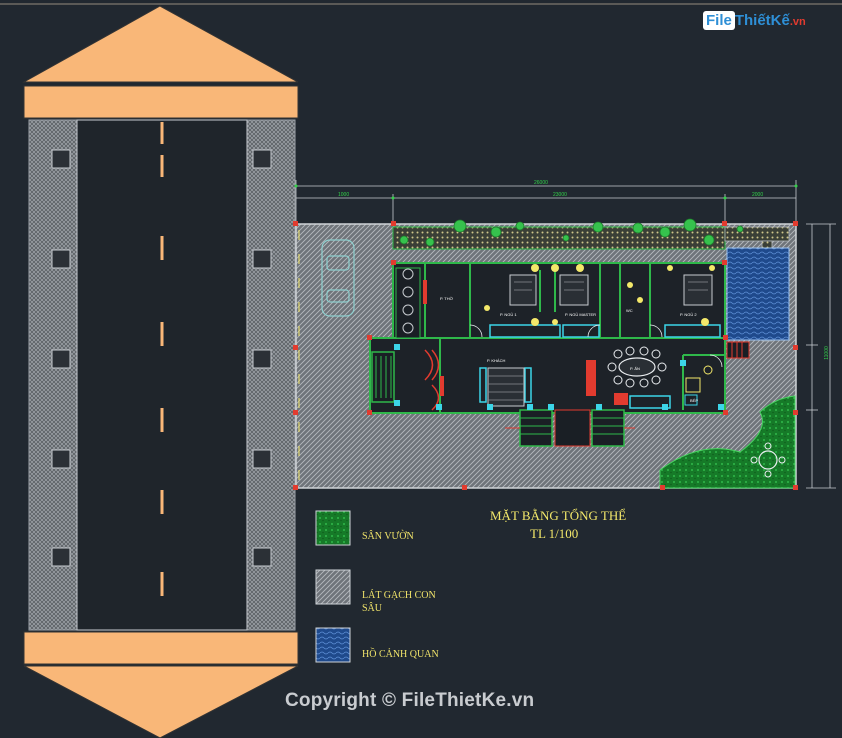  I want to click on room-label-kitchen: BẾP, so click(694, 400).